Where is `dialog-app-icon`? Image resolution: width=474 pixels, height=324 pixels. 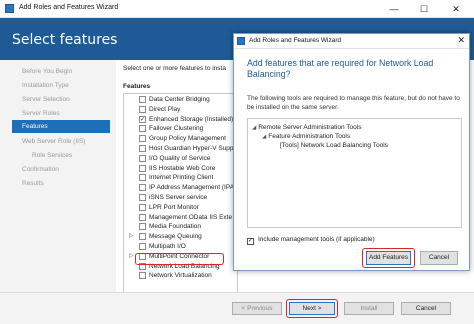 dialog-app-icon is located at coordinates (241, 41).